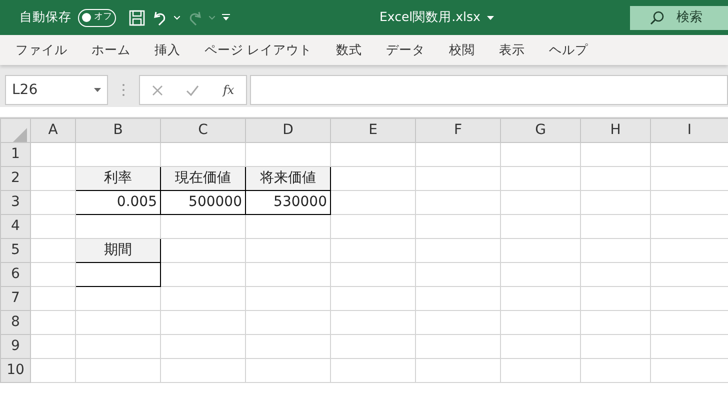 The width and height of the screenshot is (728, 400). Describe the element at coordinates (203, 130) in the screenshot. I see `column-header: C` at that location.